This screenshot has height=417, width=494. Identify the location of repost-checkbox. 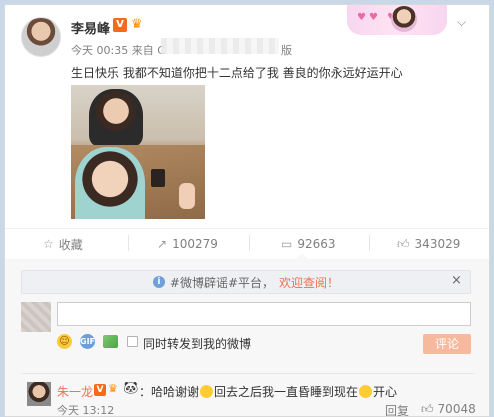
(132, 341).